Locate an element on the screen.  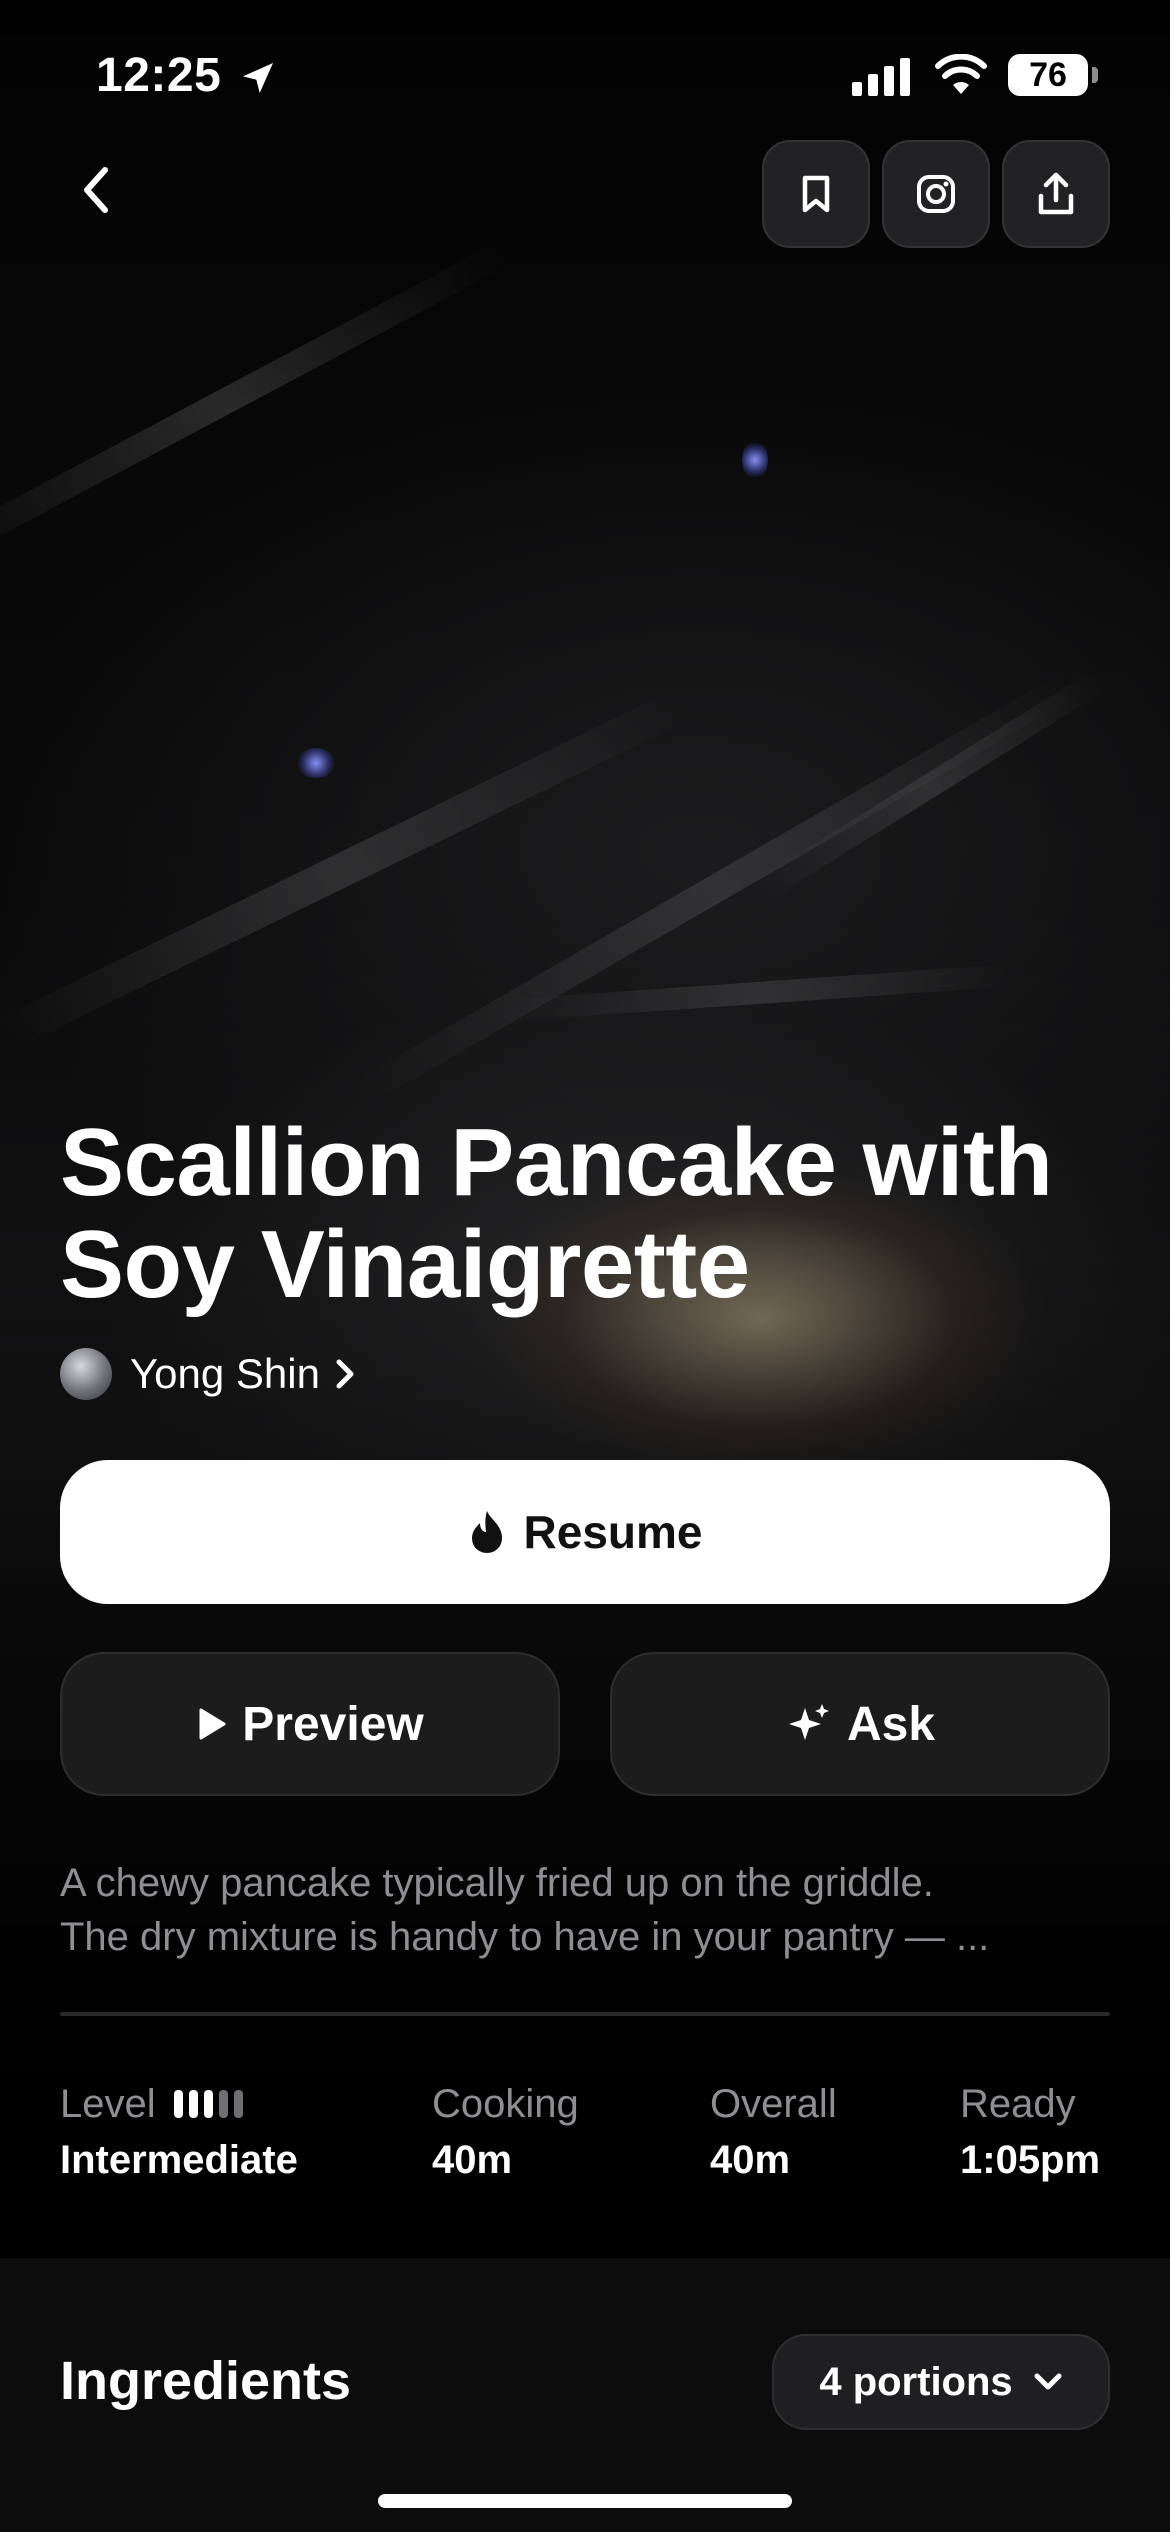
play-icon is located at coordinates (212, 1724).